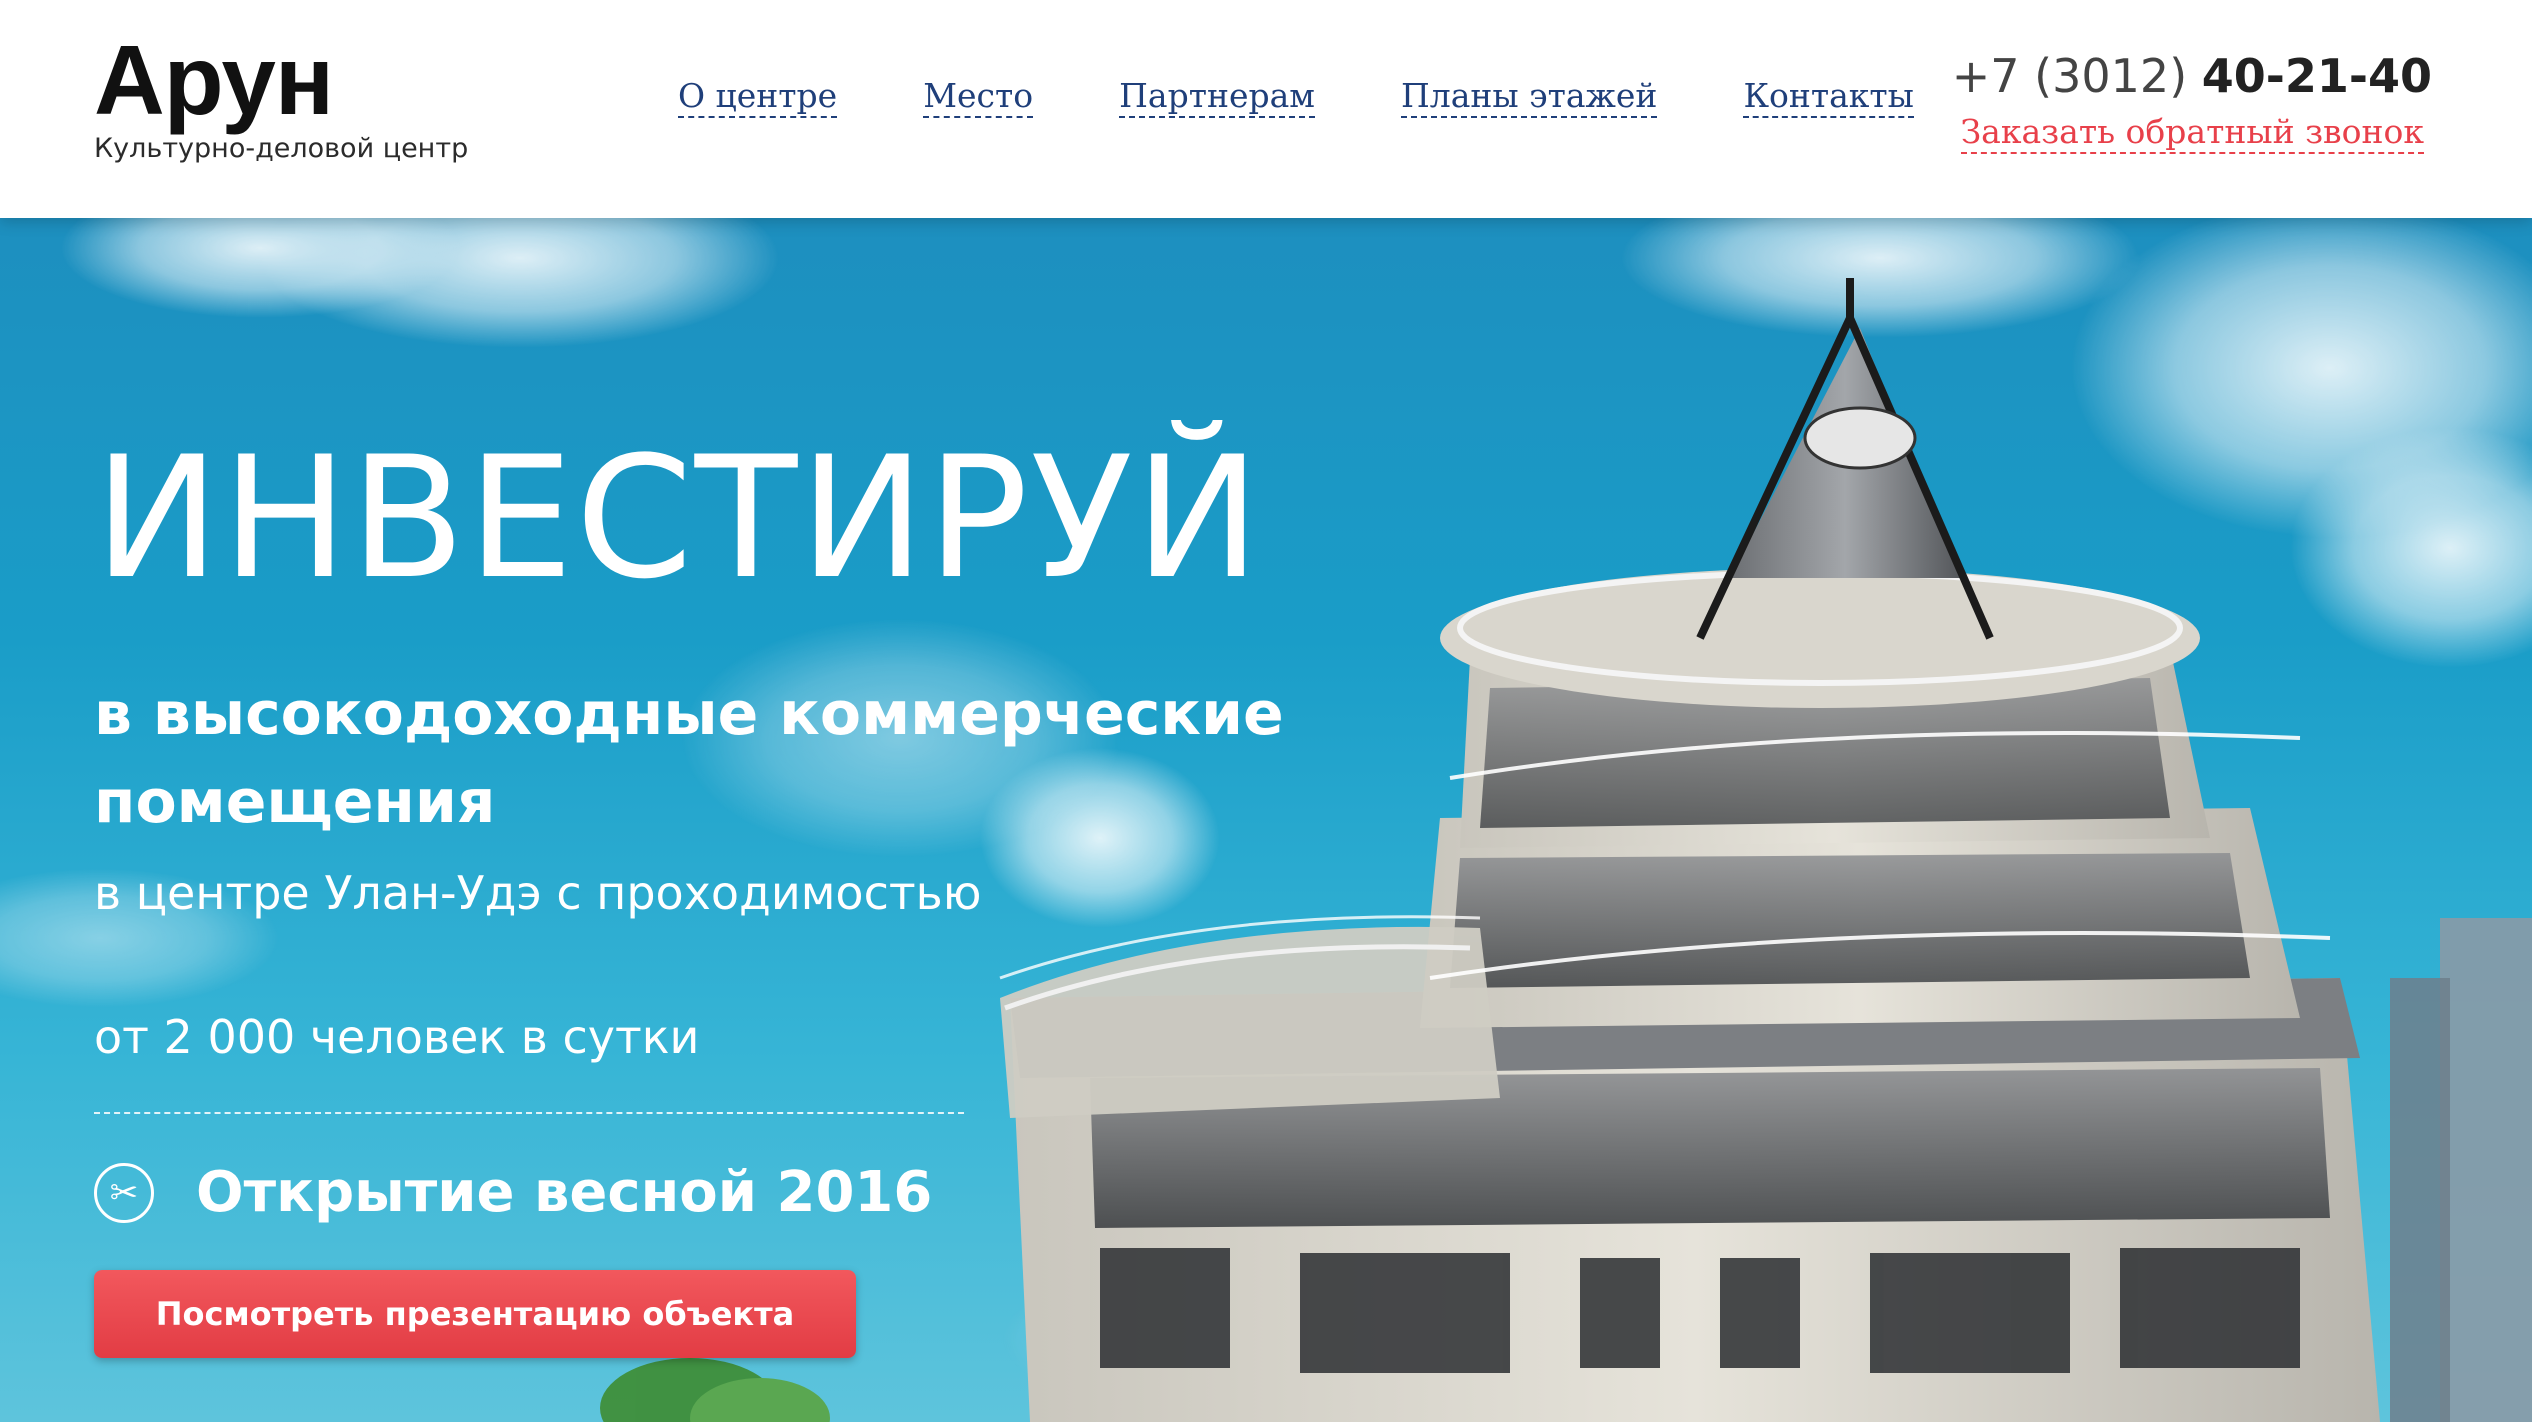 The width and height of the screenshot is (2532, 1422). Describe the element at coordinates (978, 97) in the screenshot. I see `nav-item-location: Место` at that location.